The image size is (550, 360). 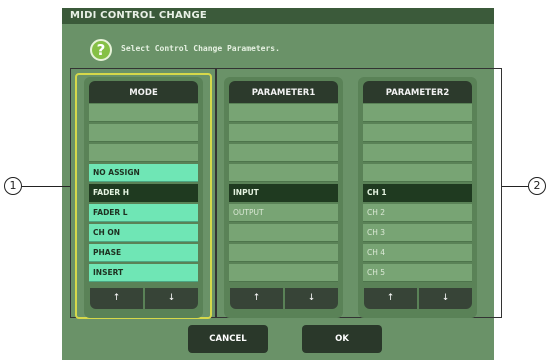 What do you see at coordinates (445, 298) in the screenshot?
I see `parameter2-scroll-down-button: ↓` at bounding box center [445, 298].